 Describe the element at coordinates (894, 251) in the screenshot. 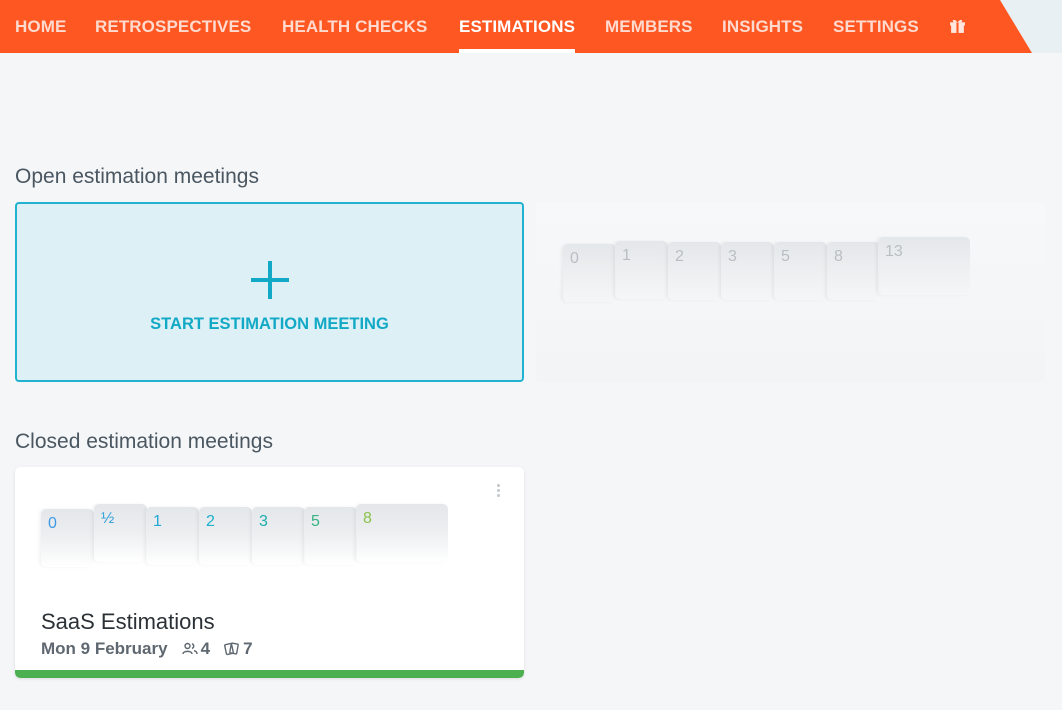

I see `card-value: 13` at that location.